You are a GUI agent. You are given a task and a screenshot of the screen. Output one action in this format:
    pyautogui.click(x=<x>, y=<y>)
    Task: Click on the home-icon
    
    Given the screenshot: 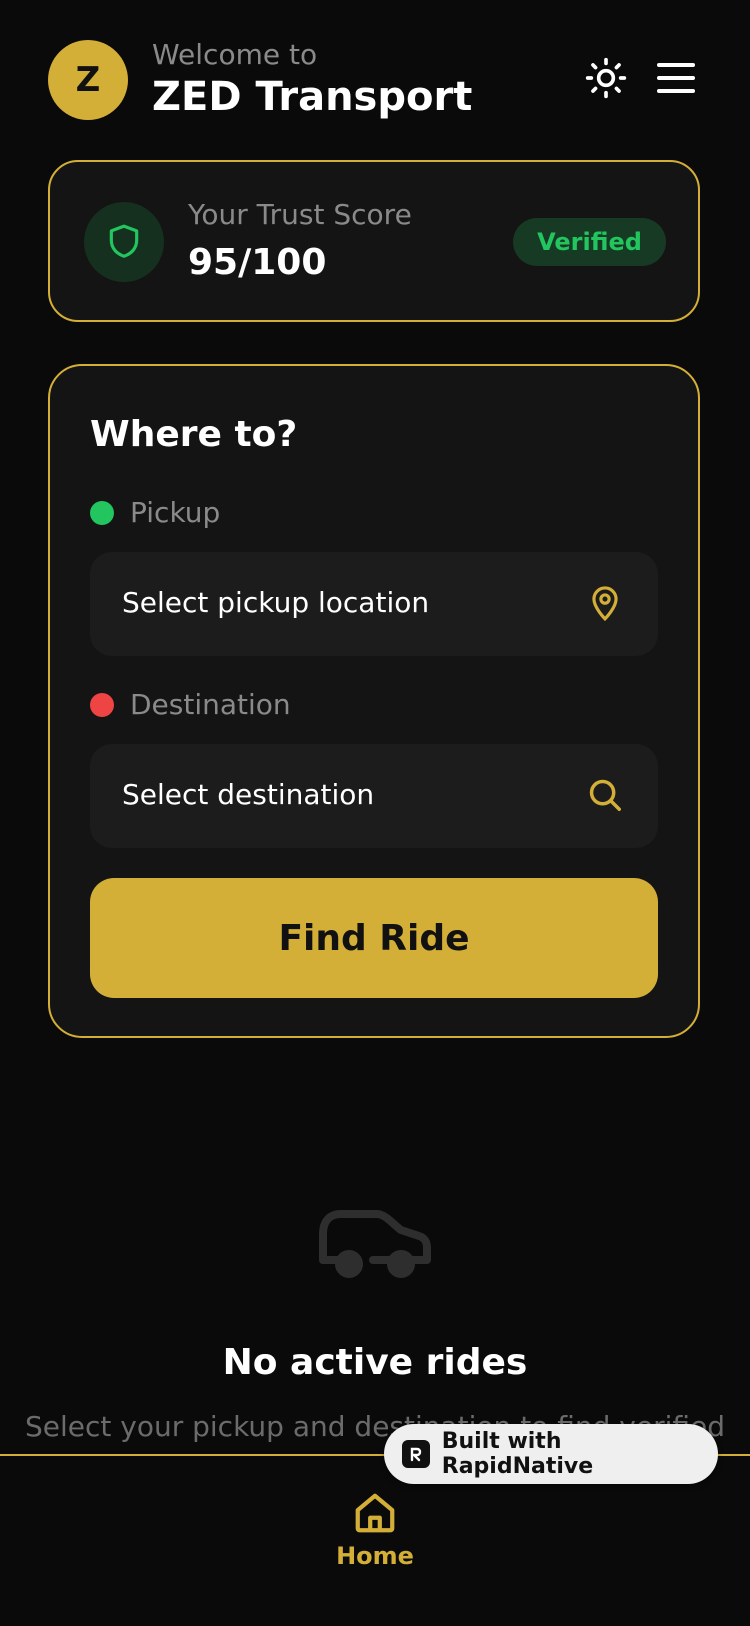 What is the action you would take?
    pyautogui.click(x=375, y=1513)
    